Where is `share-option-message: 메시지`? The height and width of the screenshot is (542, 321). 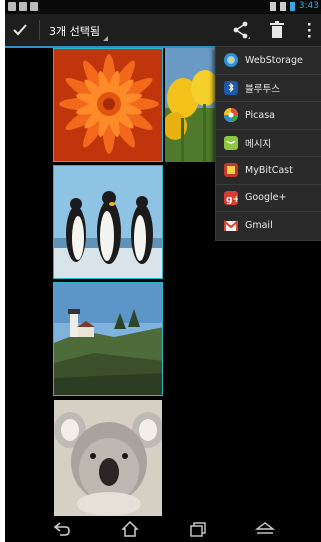
share-option-message: 메시지 is located at coordinates (268, 143).